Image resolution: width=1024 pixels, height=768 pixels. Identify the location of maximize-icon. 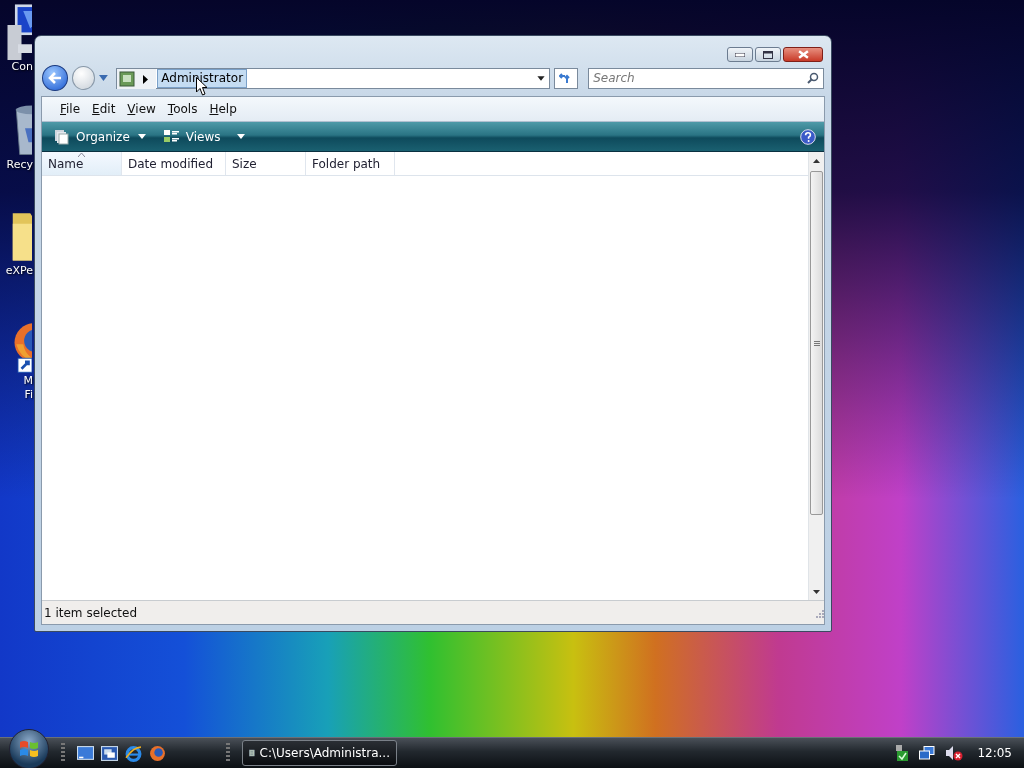
(768, 54).